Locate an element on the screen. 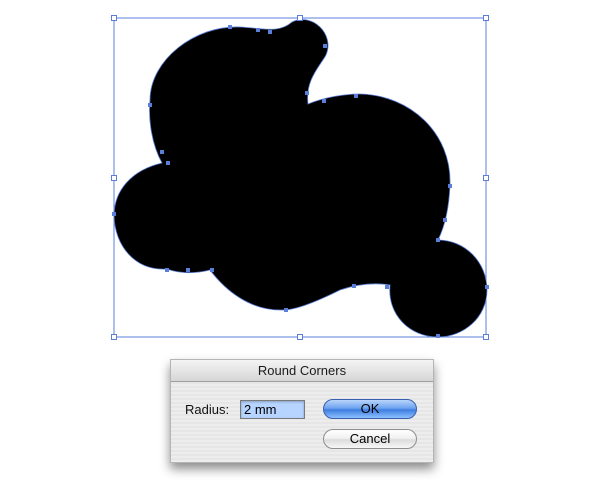 The image size is (600, 482). handle-top-right is located at coordinates (486, 18).